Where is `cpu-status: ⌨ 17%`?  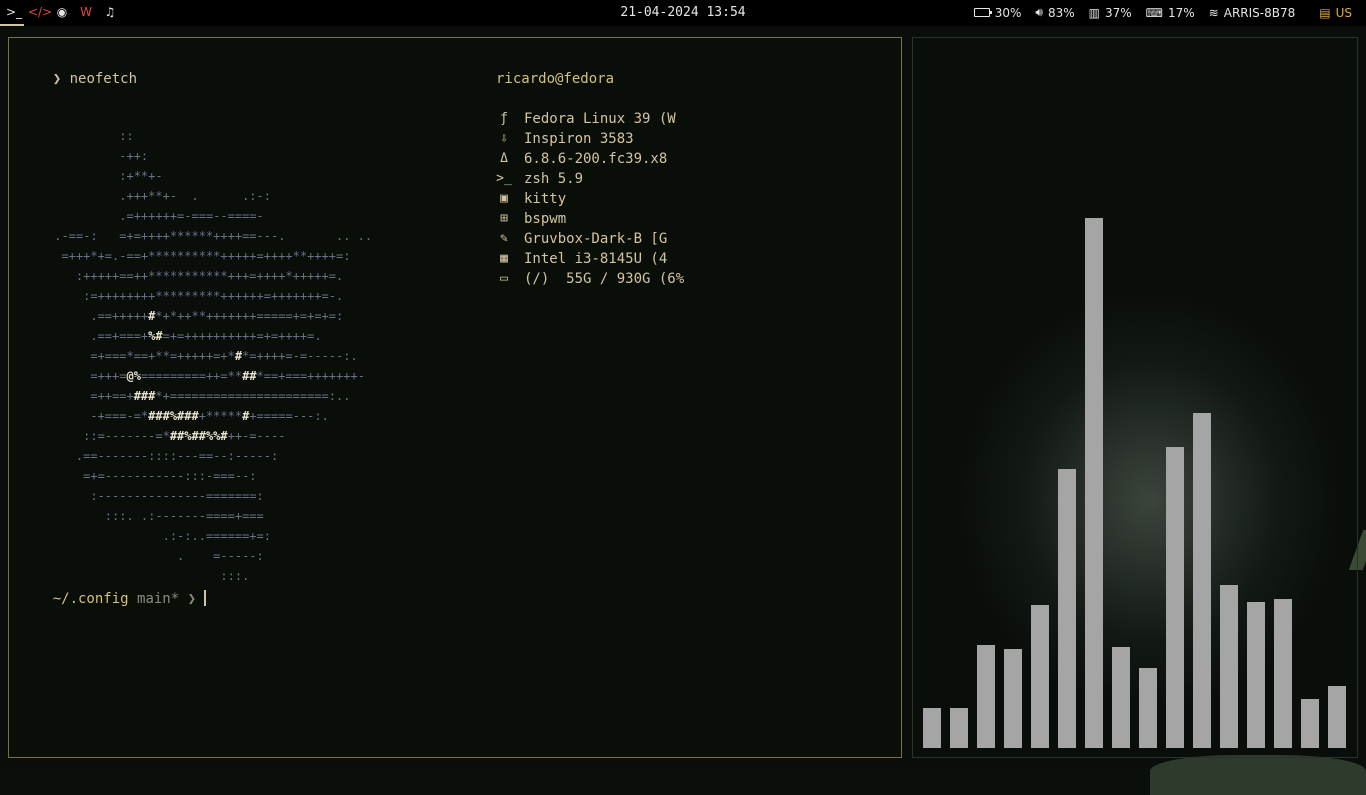
cpu-status: ⌨ 17% is located at coordinates (1170, 13).